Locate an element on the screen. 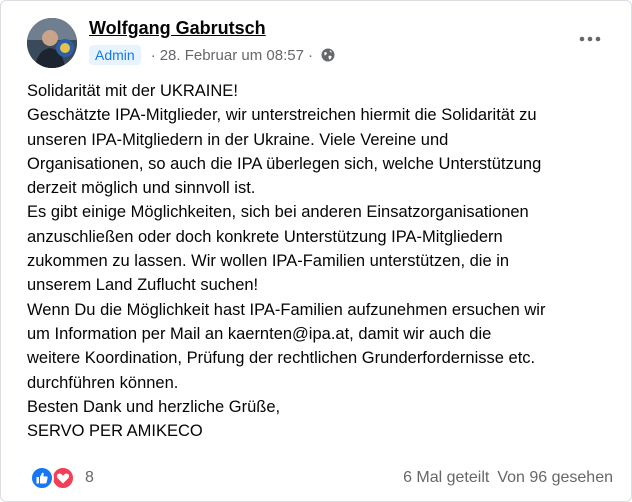 Image resolution: width=632 pixels, height=502 pixels. post-footer: 8 6 Mal geteilt Von 96 gesehen is located at coordinates (316, 479).